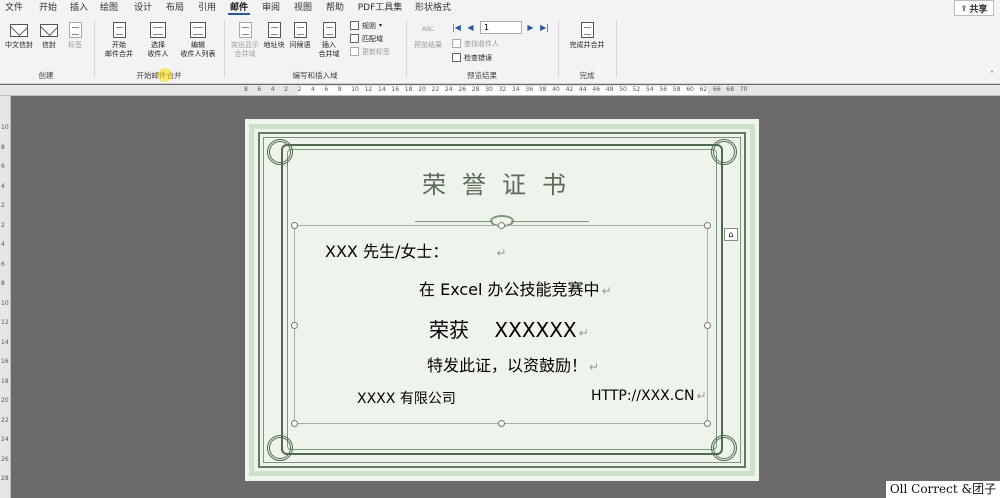  I want to click on mail-merge-icon, so click(119, 30).